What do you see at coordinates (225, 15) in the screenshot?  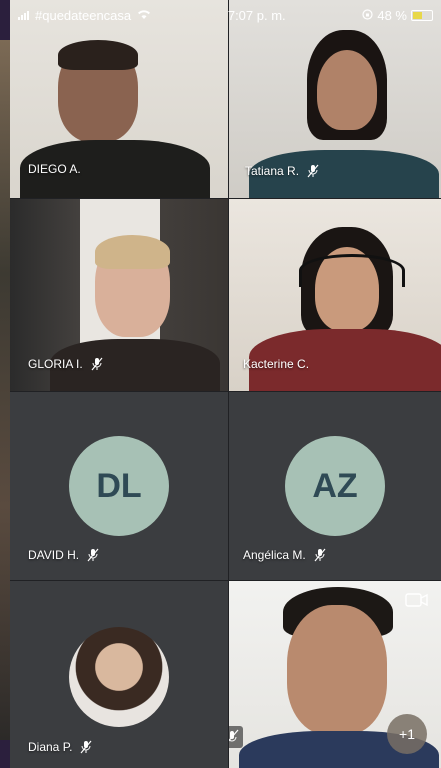 I see `status-bar: #quedateencasa 7:07 p. m. 48 %` at bounding box center [225, 15].